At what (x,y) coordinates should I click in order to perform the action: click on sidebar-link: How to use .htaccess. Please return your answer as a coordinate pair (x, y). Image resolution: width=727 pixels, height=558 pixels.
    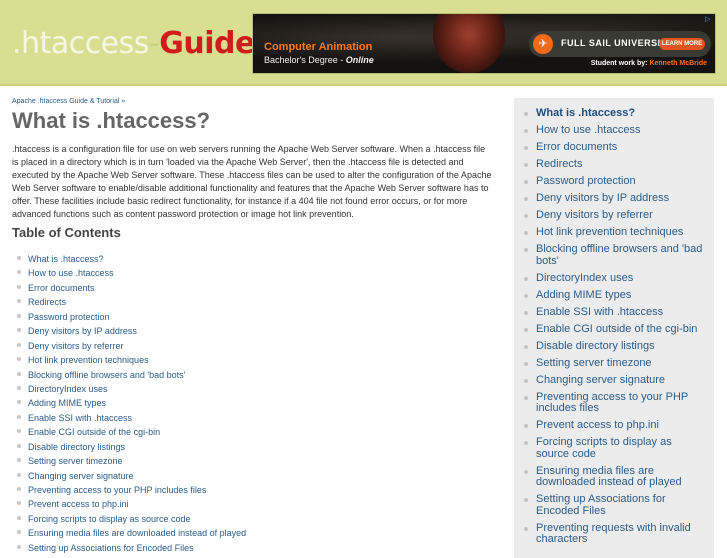
    Looking at the image, I should click on (588, 130).